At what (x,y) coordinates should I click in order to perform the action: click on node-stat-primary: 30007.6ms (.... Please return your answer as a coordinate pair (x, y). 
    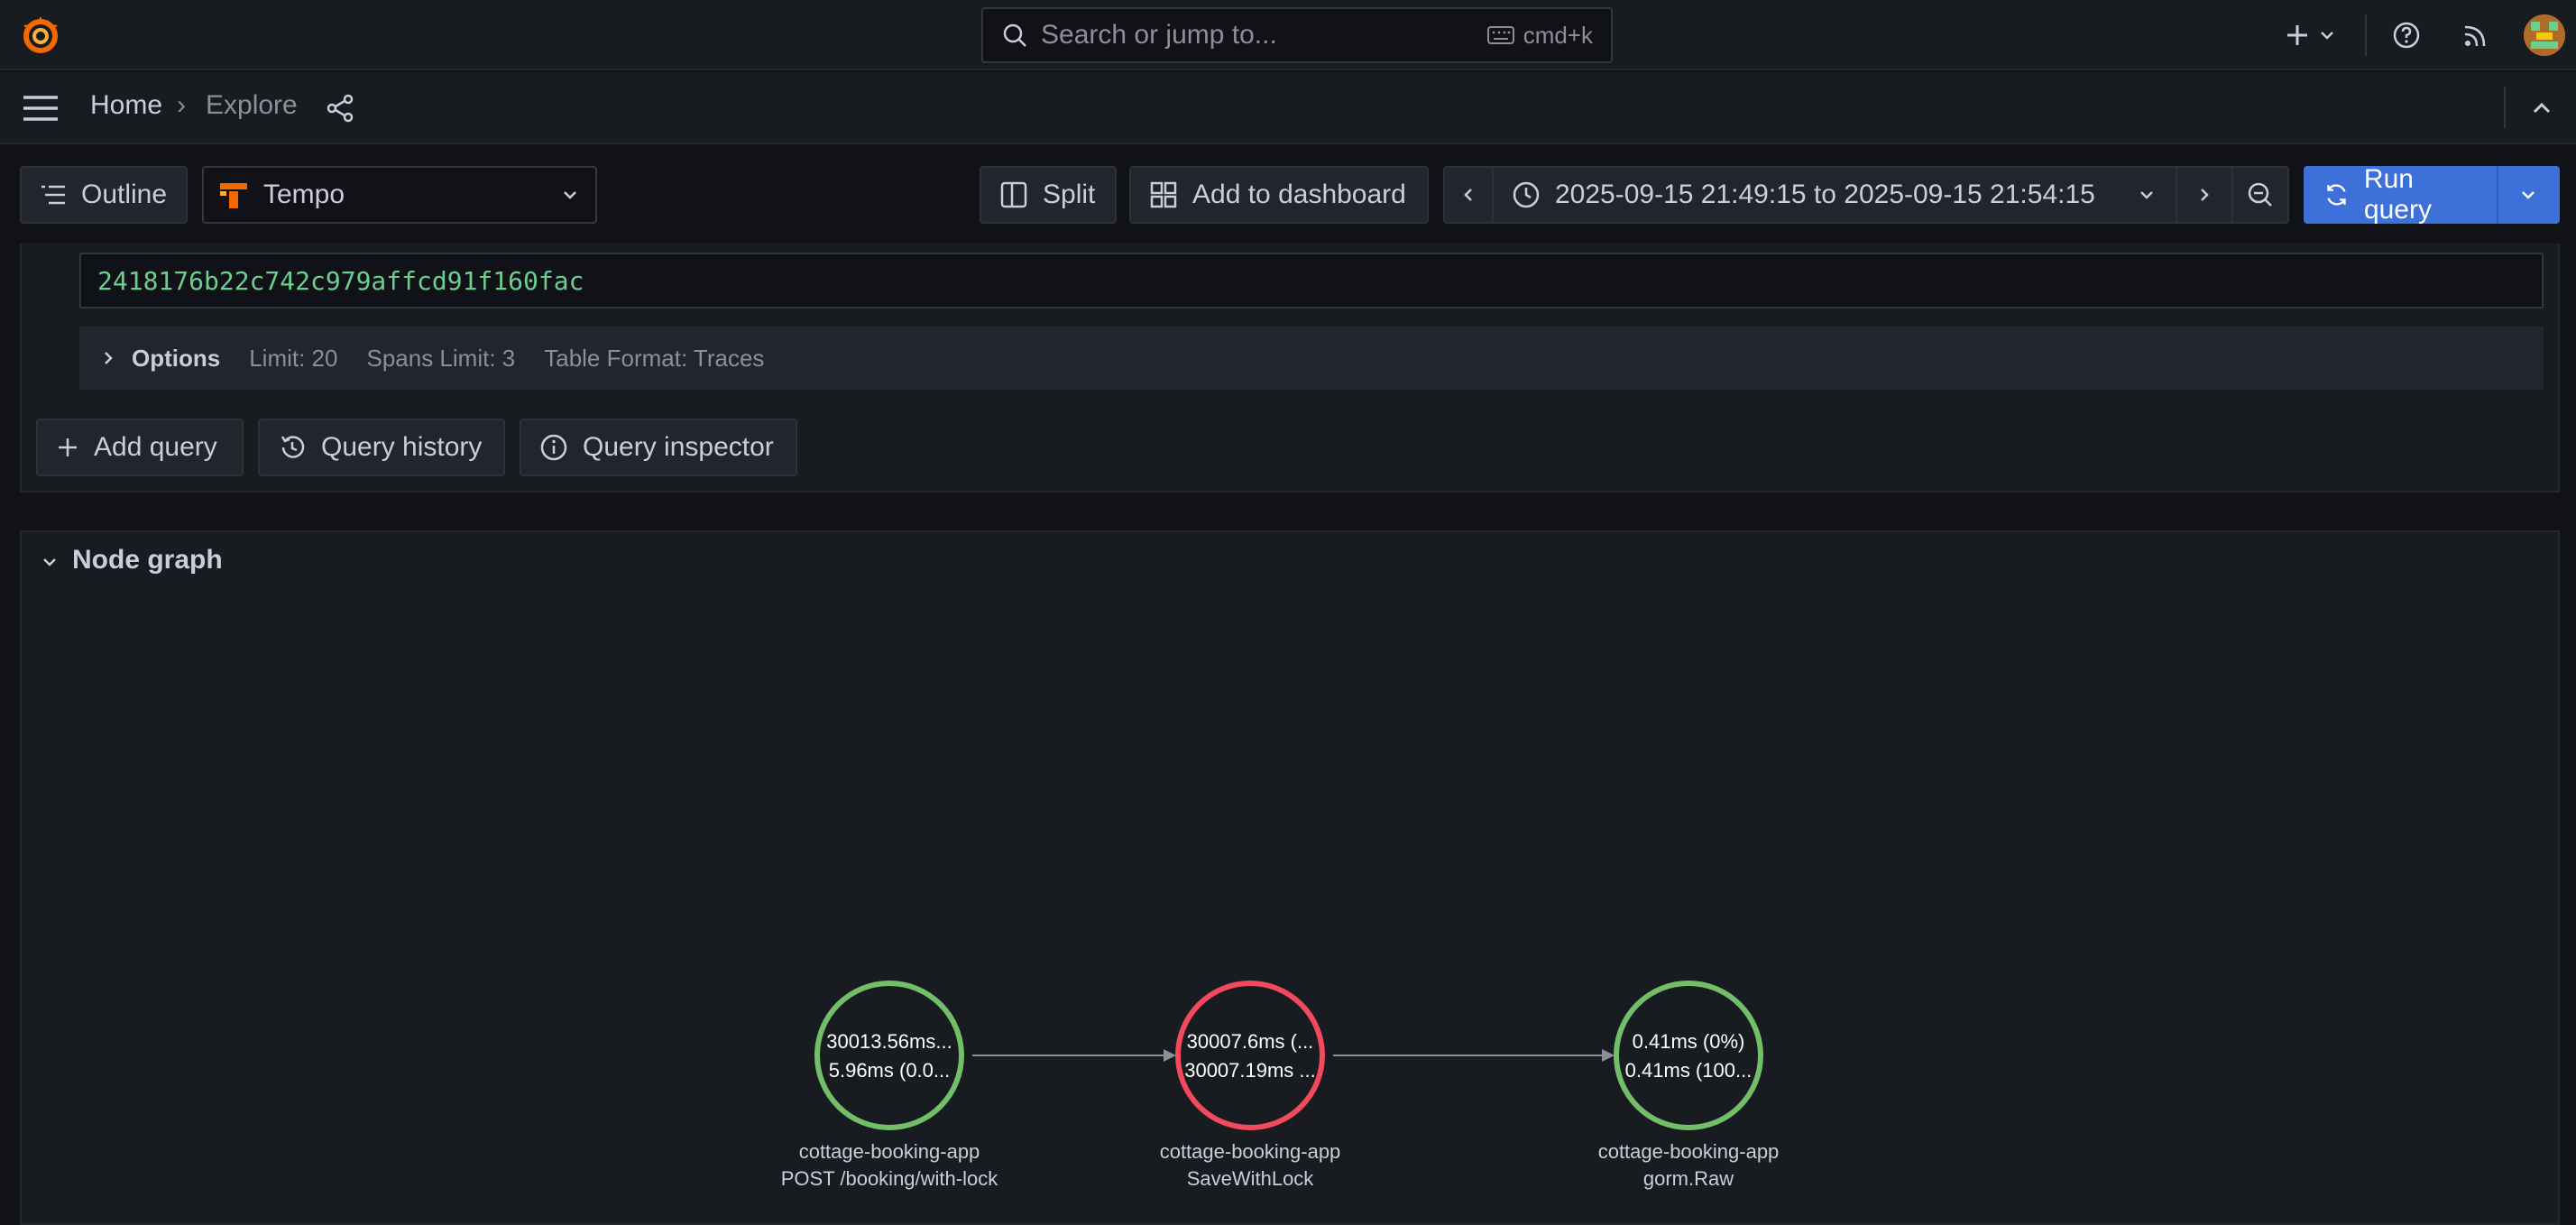
    Looking at the image, I should click on (1250, 1041).